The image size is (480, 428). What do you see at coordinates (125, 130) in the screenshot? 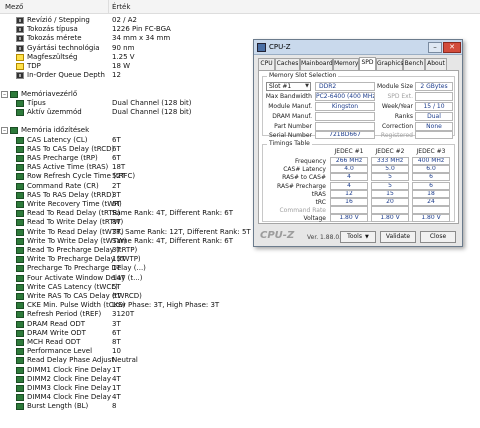
I see `section-header: – Memória időzítések` at bounding box center [125, 130].